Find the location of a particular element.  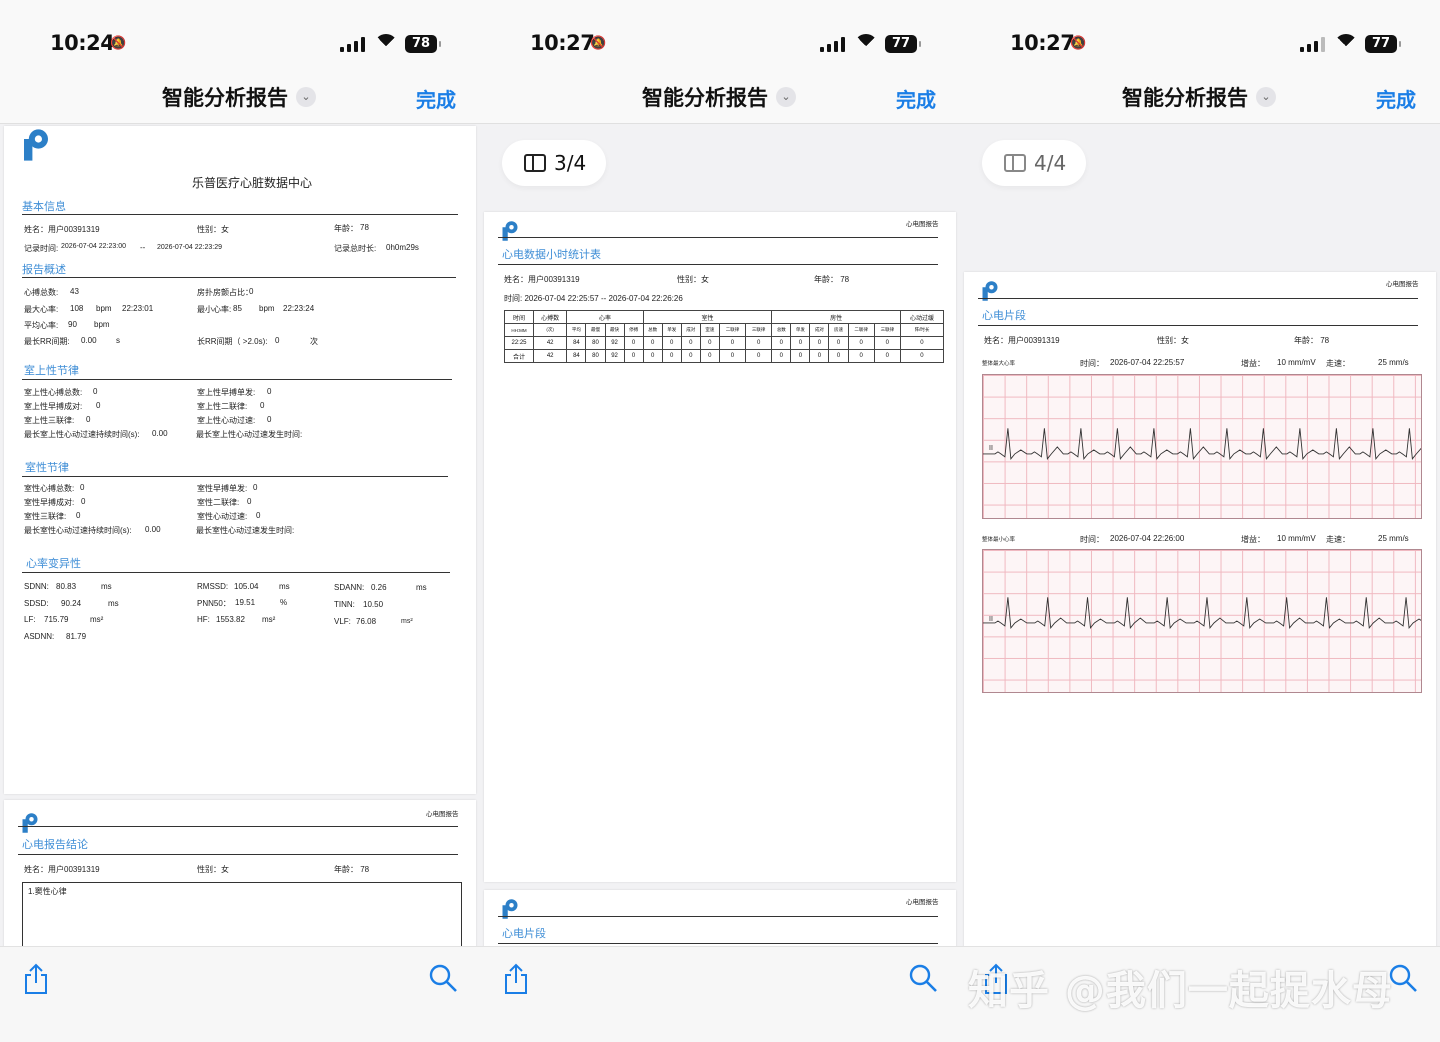

sdsd-unit: ms is located at coordinates (113, 603).